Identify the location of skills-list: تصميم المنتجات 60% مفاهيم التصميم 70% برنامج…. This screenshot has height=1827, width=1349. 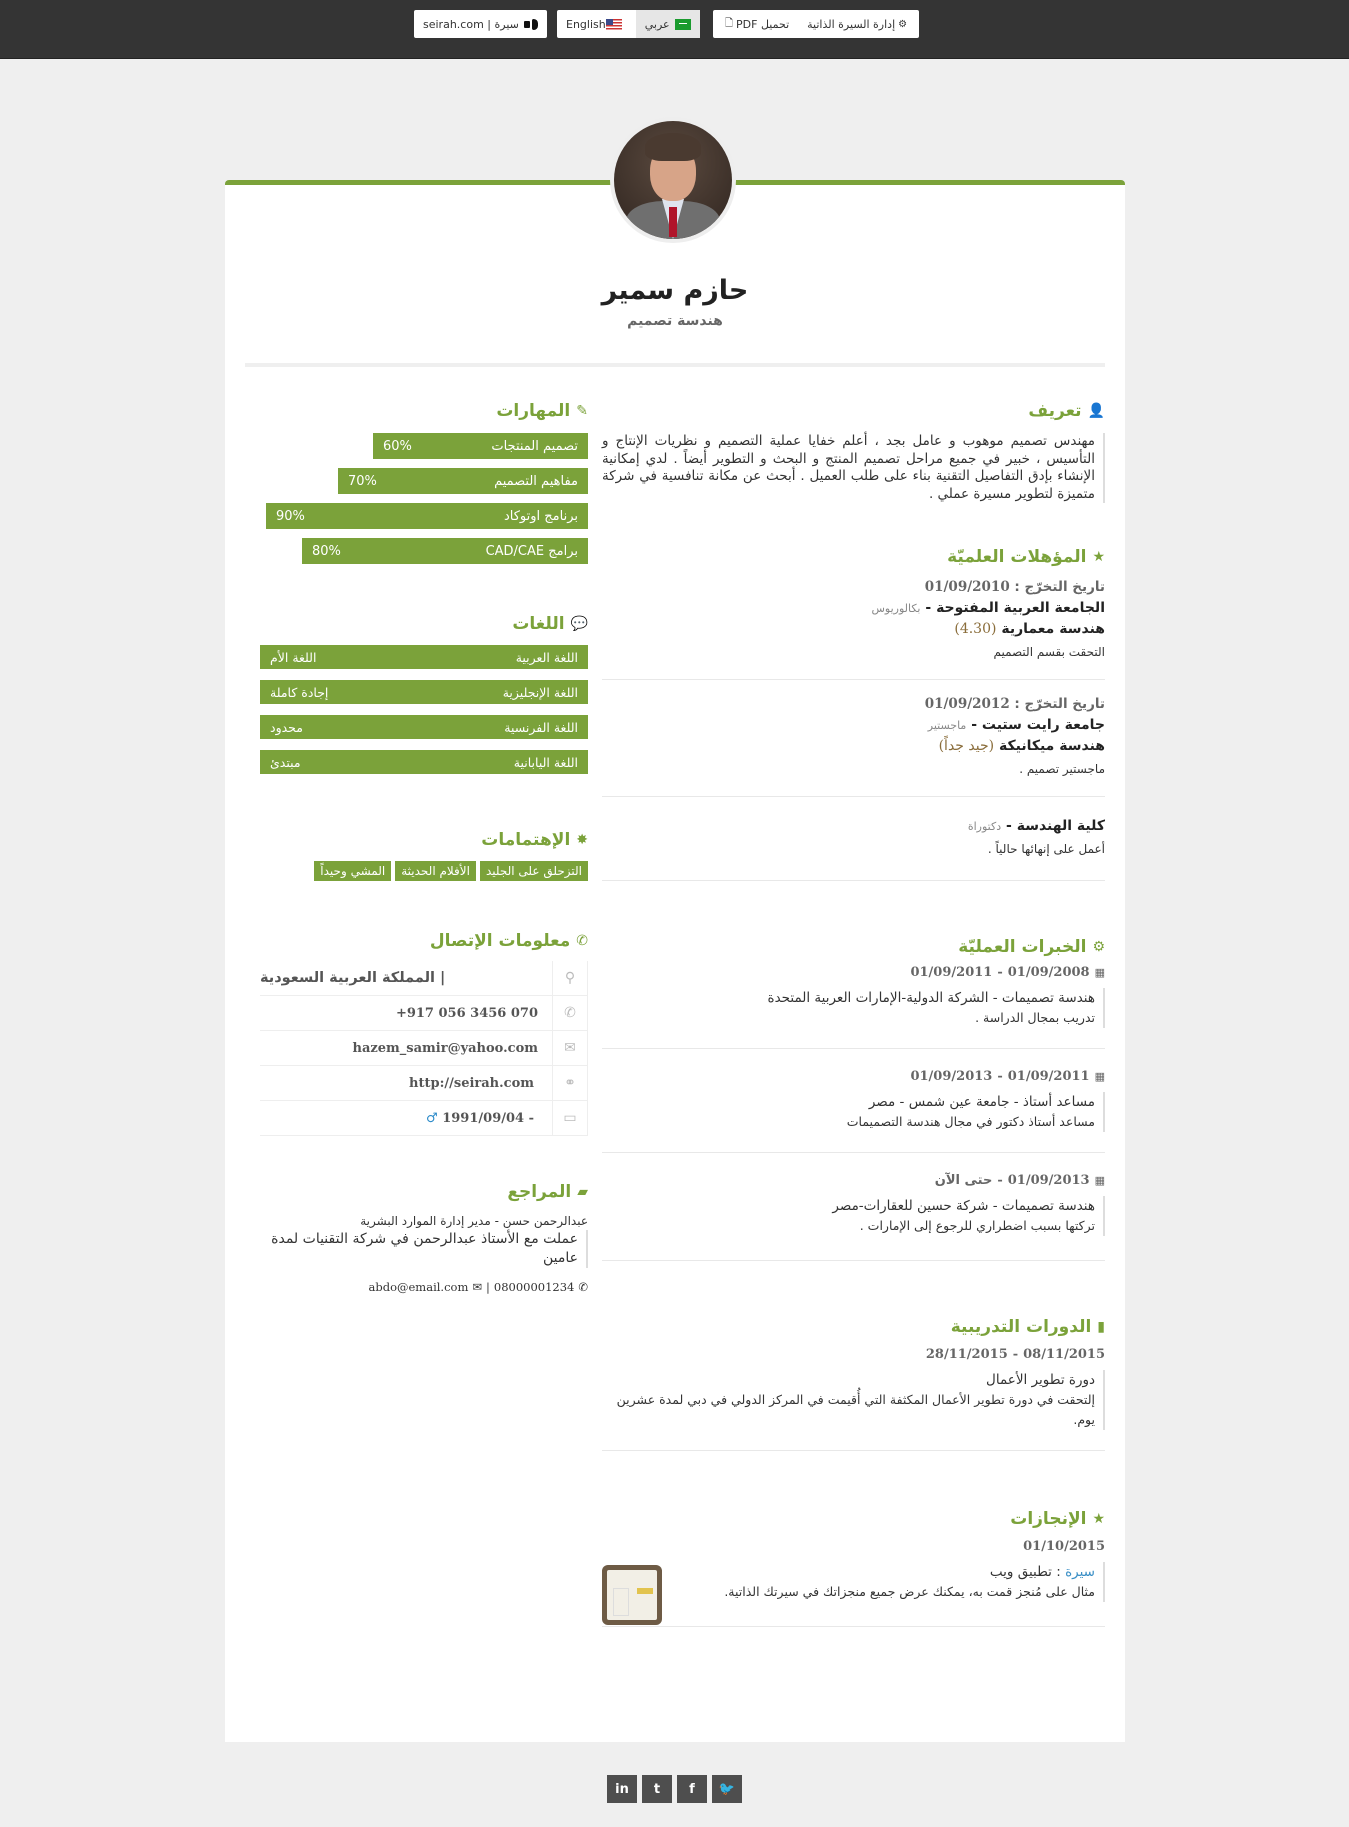
(424, 494).